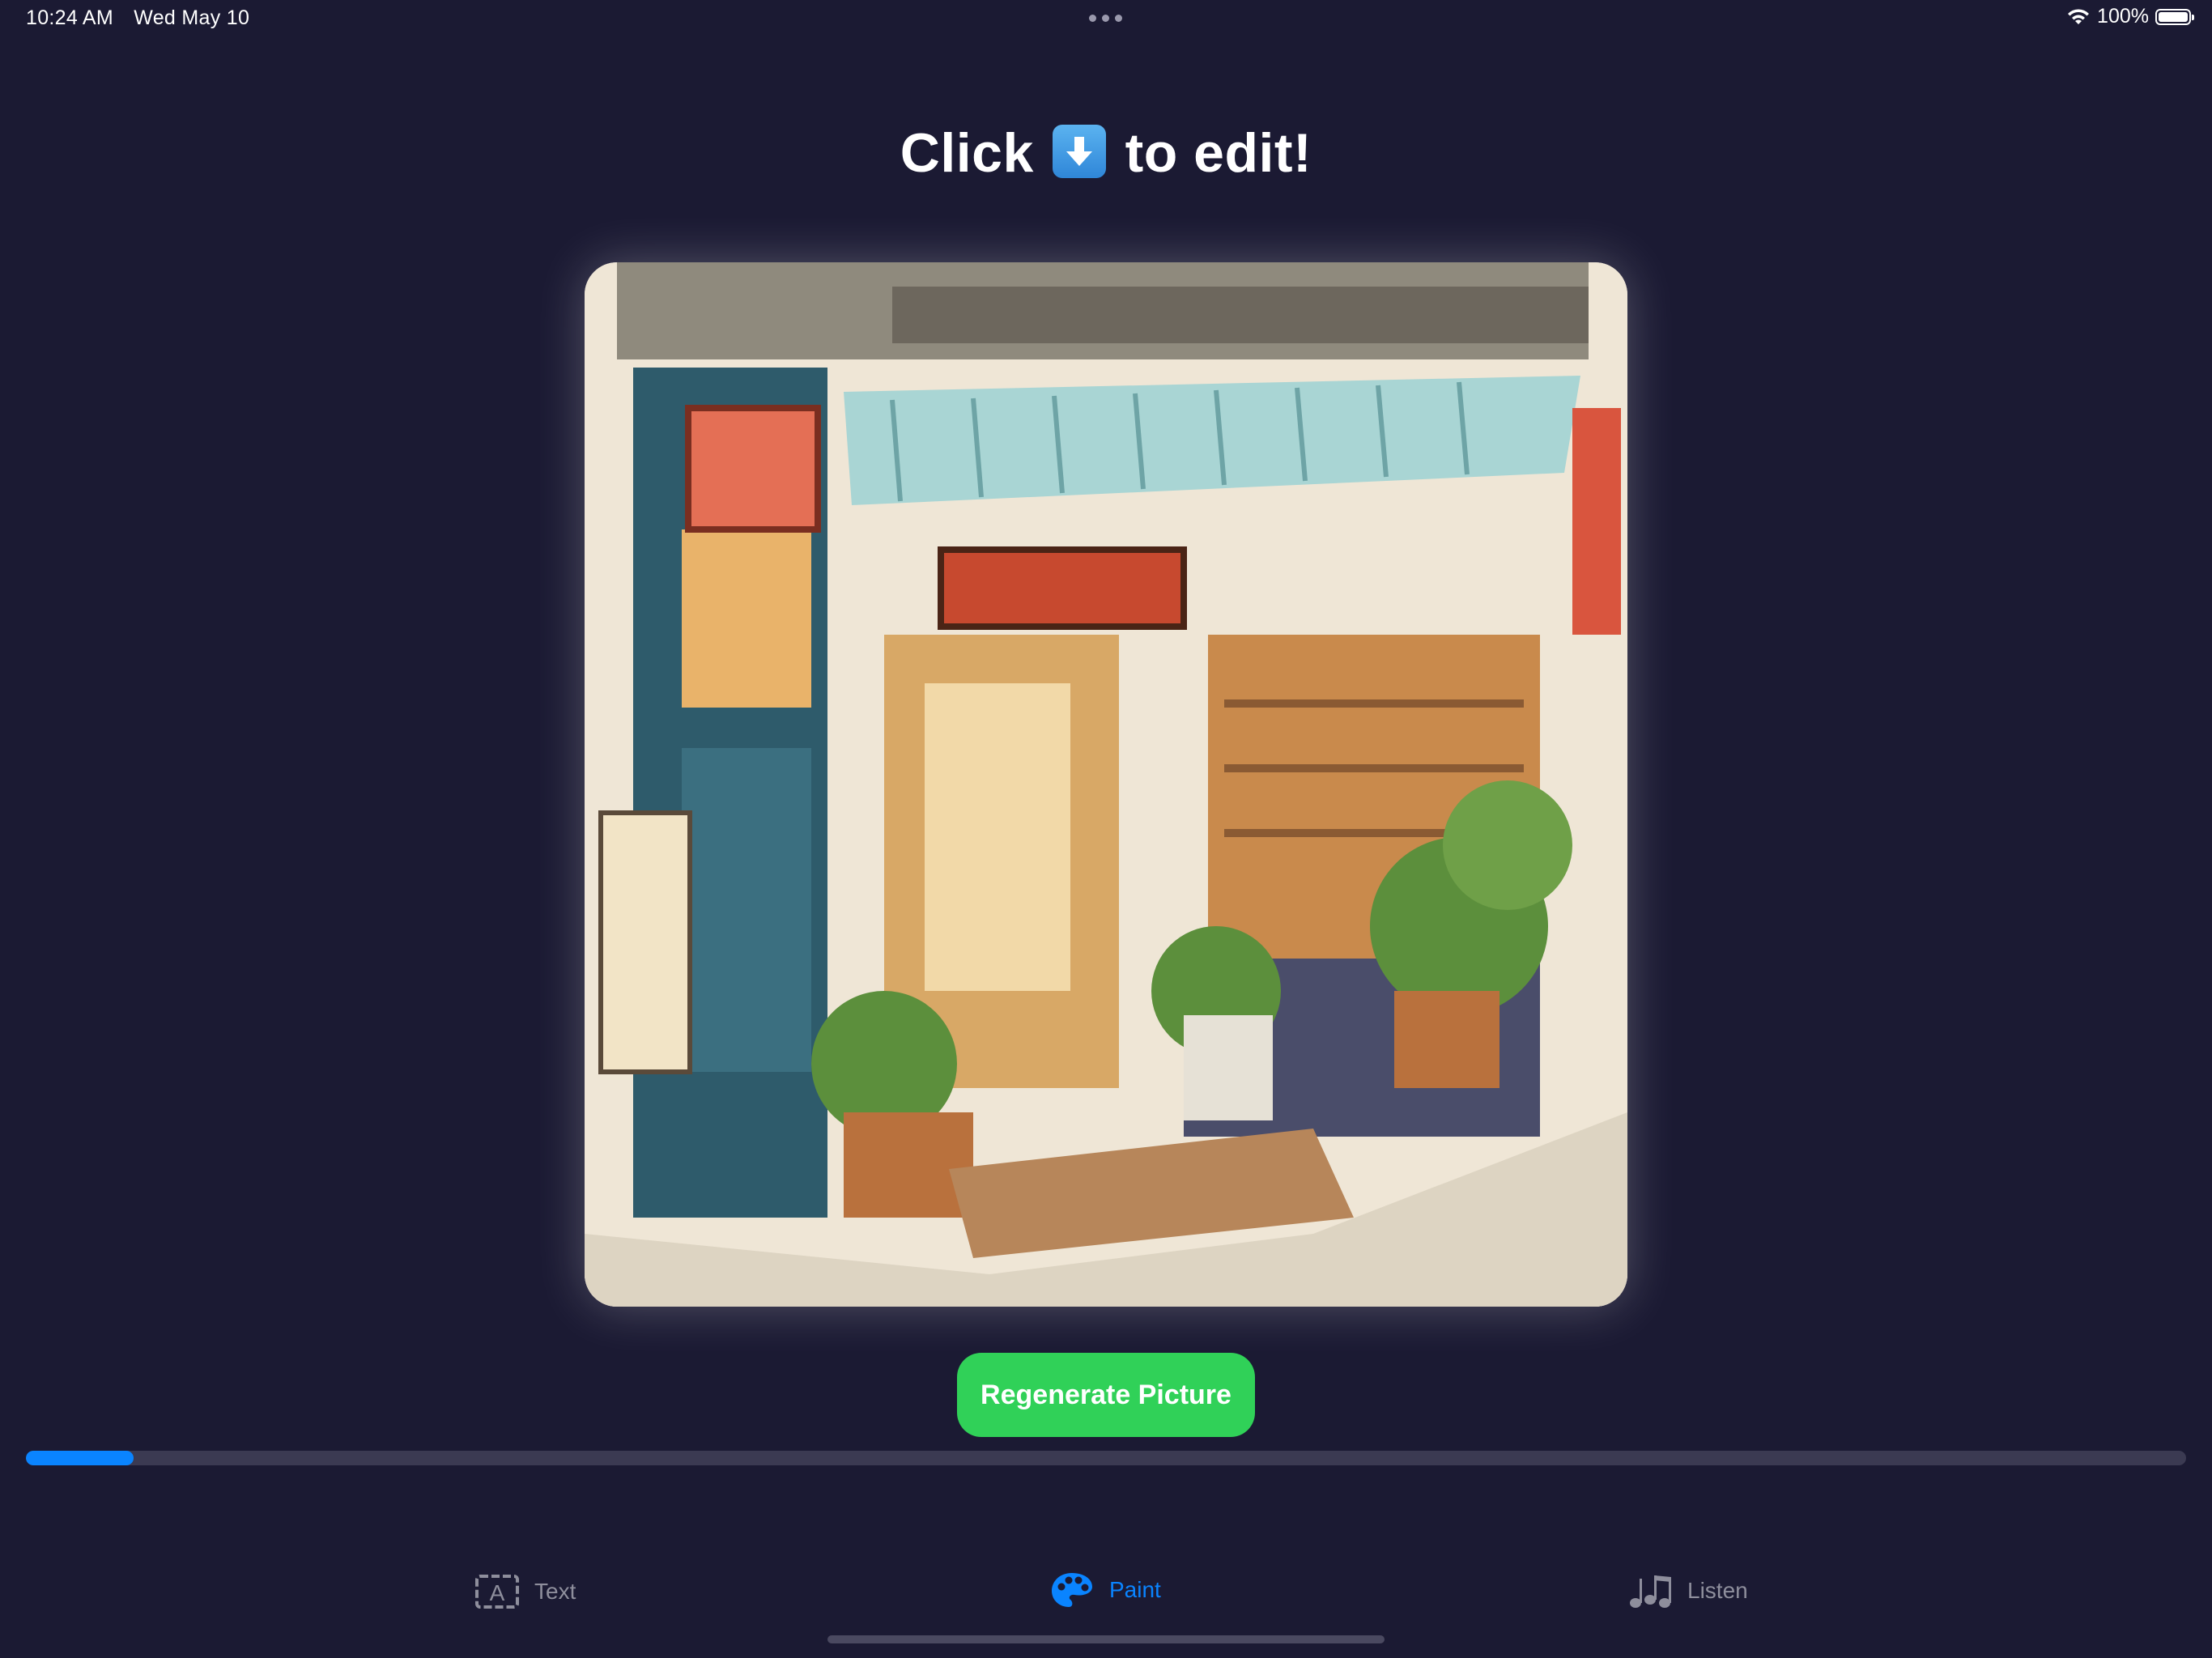  I want to click on progress-fill, so click(80, 1458).